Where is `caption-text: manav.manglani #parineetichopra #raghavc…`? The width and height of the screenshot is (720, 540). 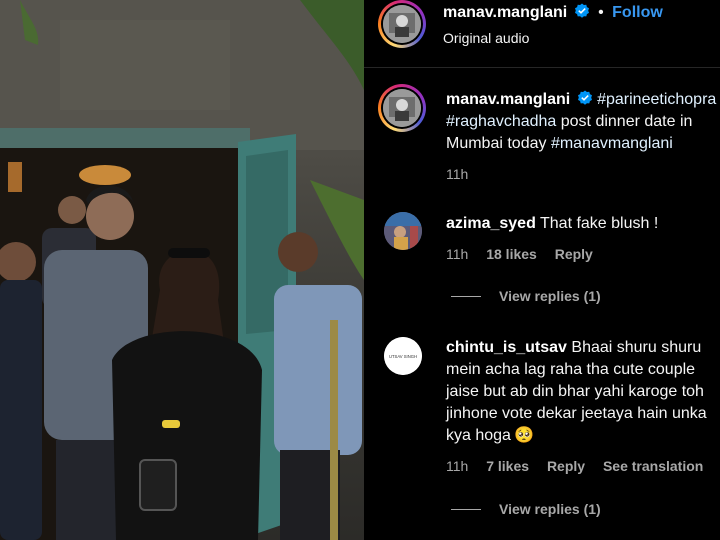
caption-text: manav.manglani #parineetichopra #raghavc… is located at coordinates (583, 122).